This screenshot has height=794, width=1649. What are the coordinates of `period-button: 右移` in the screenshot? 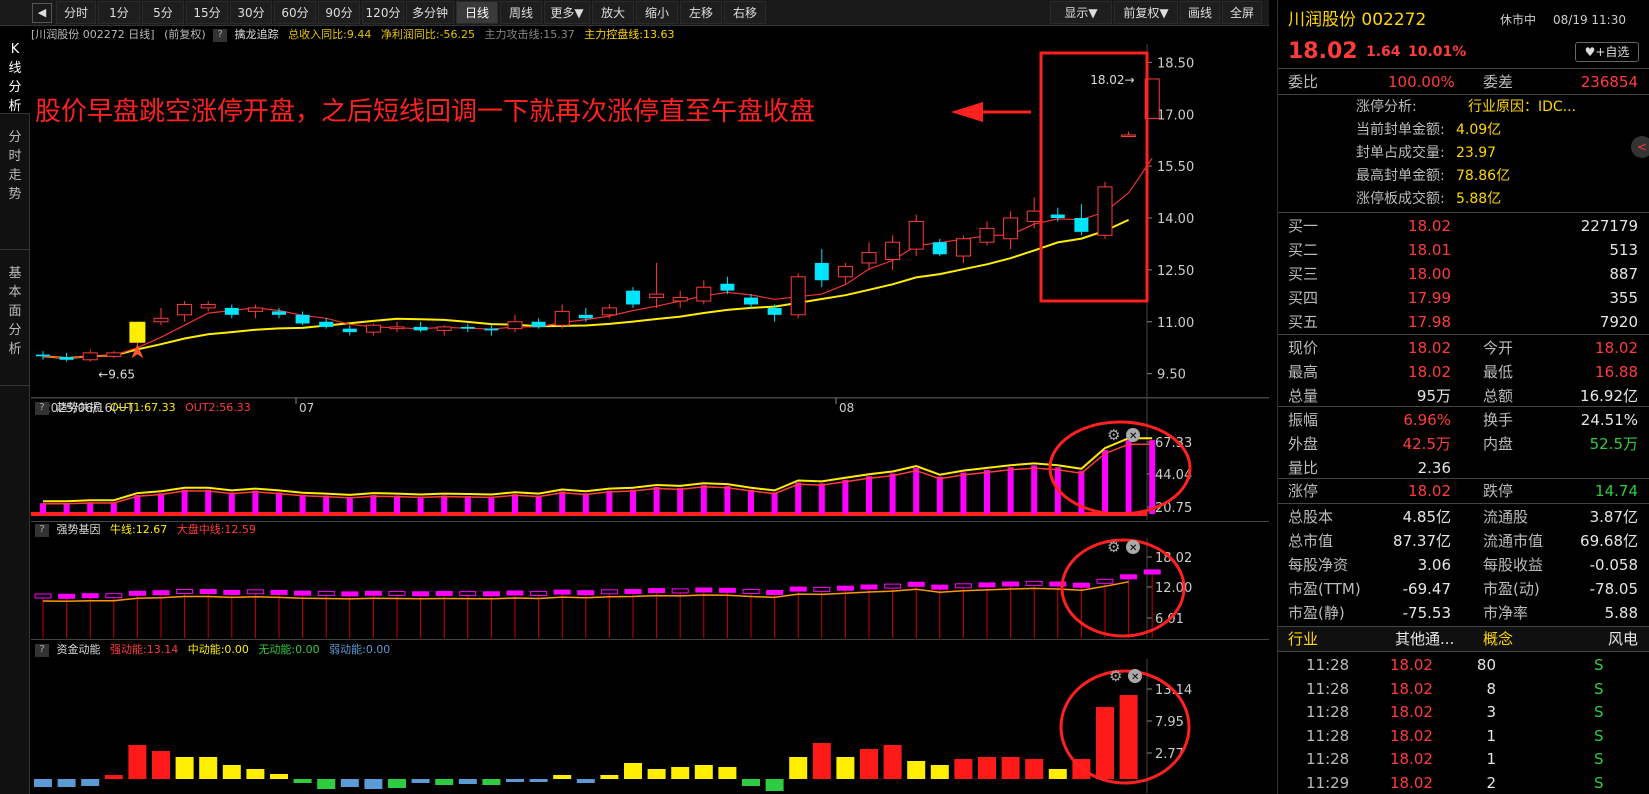 It's located at (745, 12).